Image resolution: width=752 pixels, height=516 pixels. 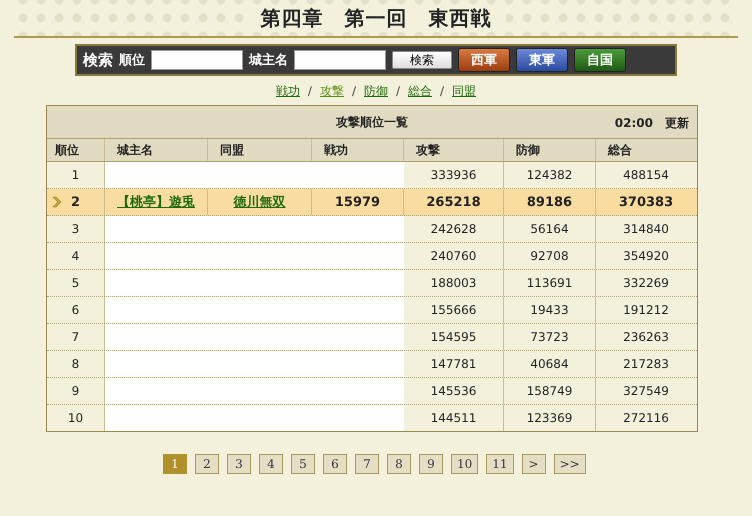 I want to click on search-button: 検索, so click(x=422, y=60).